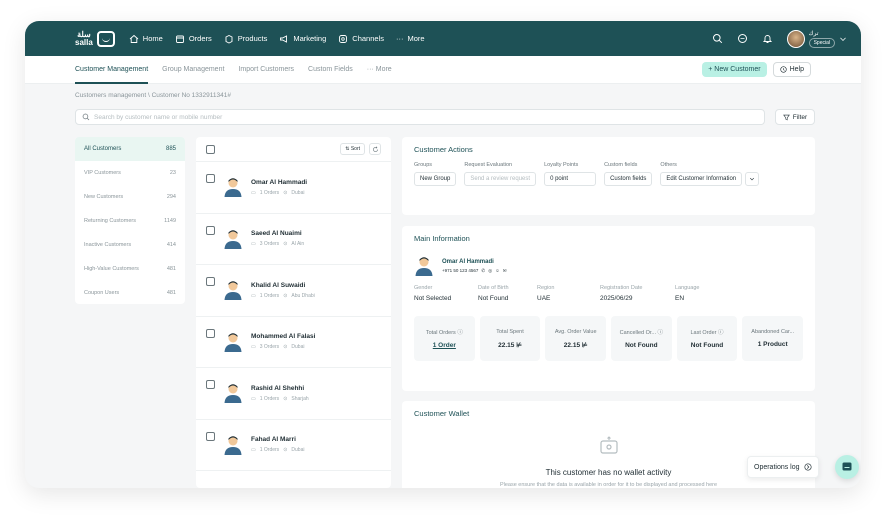 The width and height of the screenshot is (886, 518). I want to click on list-item: Rashid Al Shehhi ▭ 1 Orders ⊙ Sharjah, so click(293, 394).